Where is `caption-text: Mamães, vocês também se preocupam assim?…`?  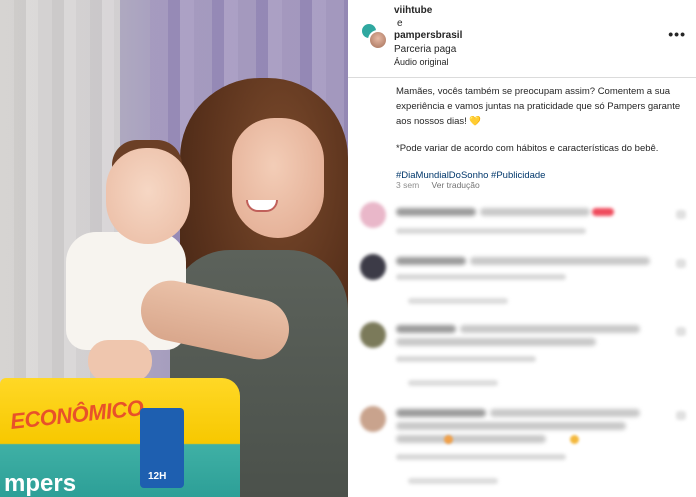 caption-text: Mamães, vocês também se preocupam assim?… is located at coordinates (538, 106).